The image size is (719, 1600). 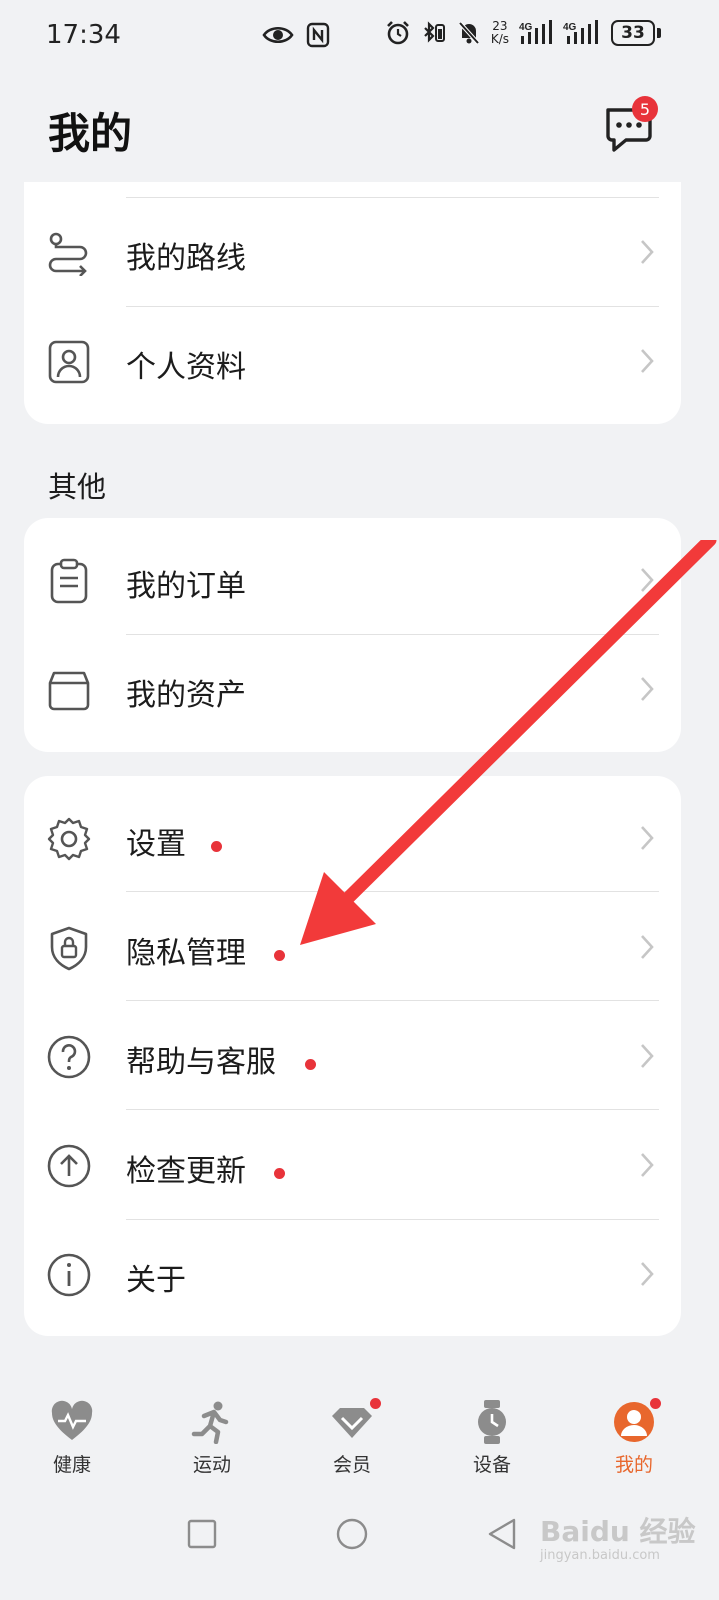 I want to click on speed-unit: K/s, so click(x=499, y=39).